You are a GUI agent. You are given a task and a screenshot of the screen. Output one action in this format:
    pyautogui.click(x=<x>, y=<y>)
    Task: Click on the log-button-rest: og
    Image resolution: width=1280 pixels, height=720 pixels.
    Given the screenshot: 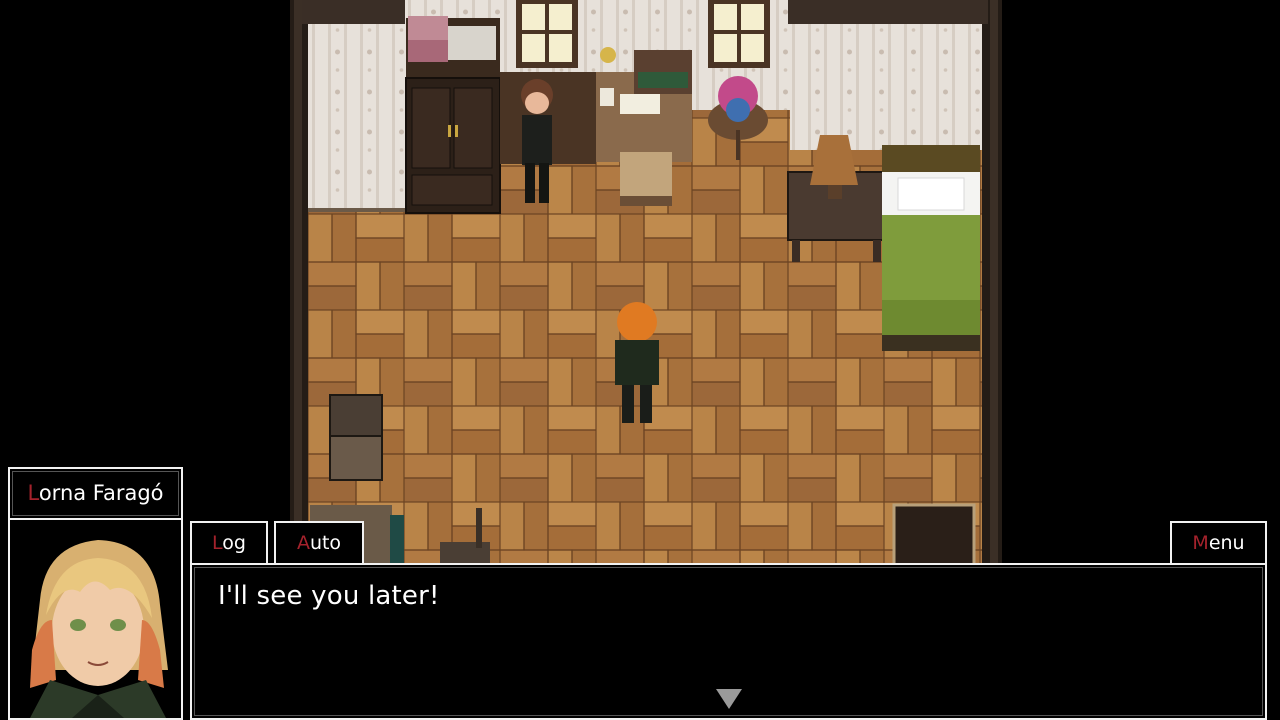 What is the action you would take?
    pyautogui.click(x=234, y=543)
    